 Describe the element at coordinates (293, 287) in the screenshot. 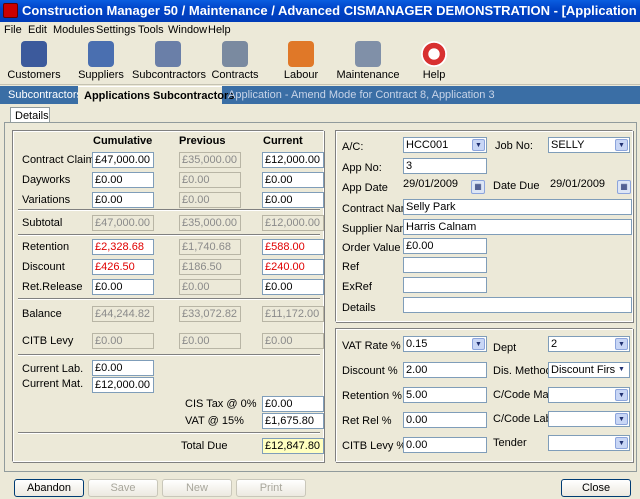

I see `ret-release-current-field: £0.00` at that location.